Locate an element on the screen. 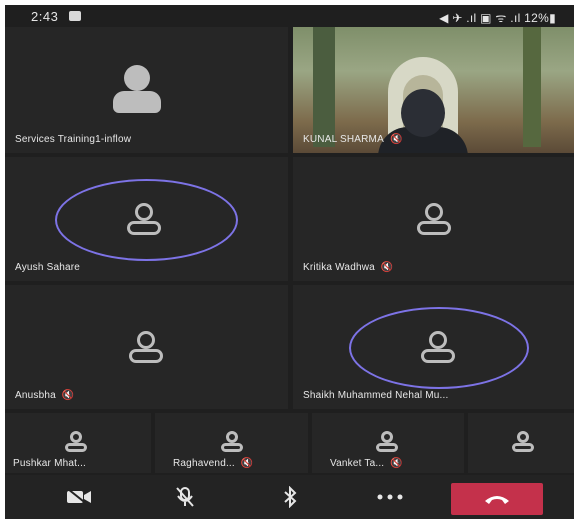 This screenshot has width=579, height=519. status-time: 2:43 is located at coordinates (45, 16).